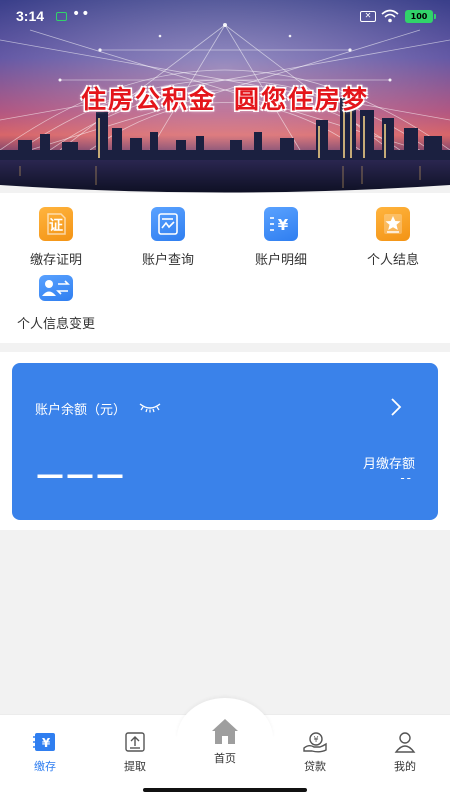 The height and width of the screenshot is (800, 450). I want to click on menu-item-account-query: 账户查询, so click(168, 237).